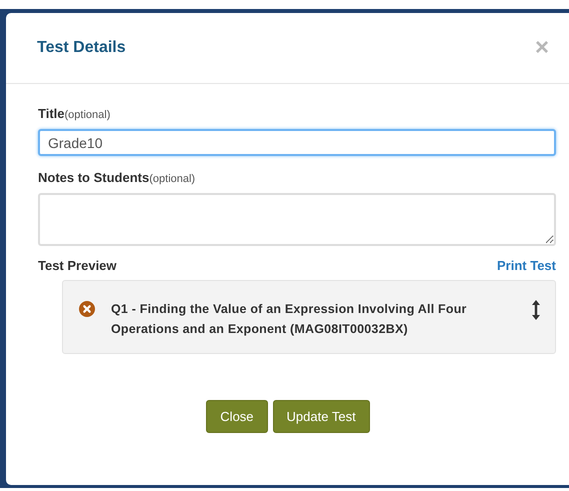 This screenshot has height=491, width=569. What do you see at coordinates (237, 416) in the screenshot?
I see `dialog-button: Close` at bounding box center [237, 416].